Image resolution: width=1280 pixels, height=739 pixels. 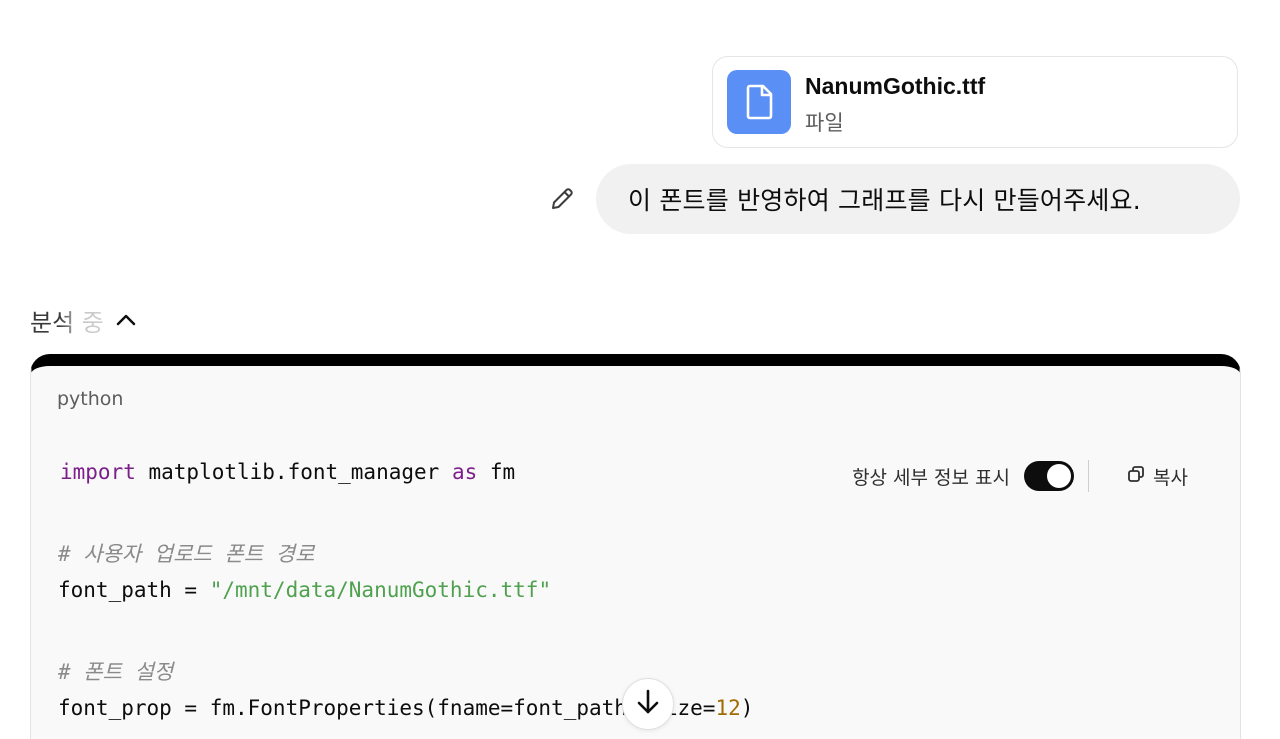 I want to click on code-comment: # 사용자 업로드 폰트 경로, so click(x=186, y=554).